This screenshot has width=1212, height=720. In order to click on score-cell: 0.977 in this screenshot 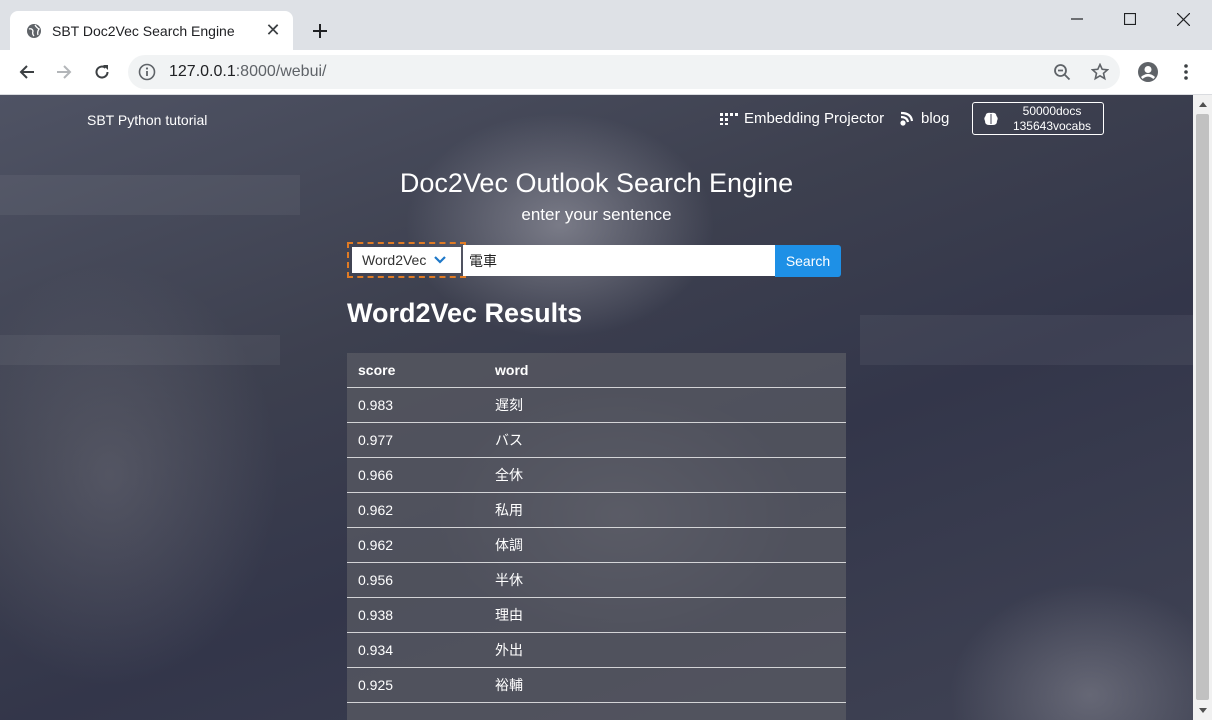, I will do `click(415, 440)`.